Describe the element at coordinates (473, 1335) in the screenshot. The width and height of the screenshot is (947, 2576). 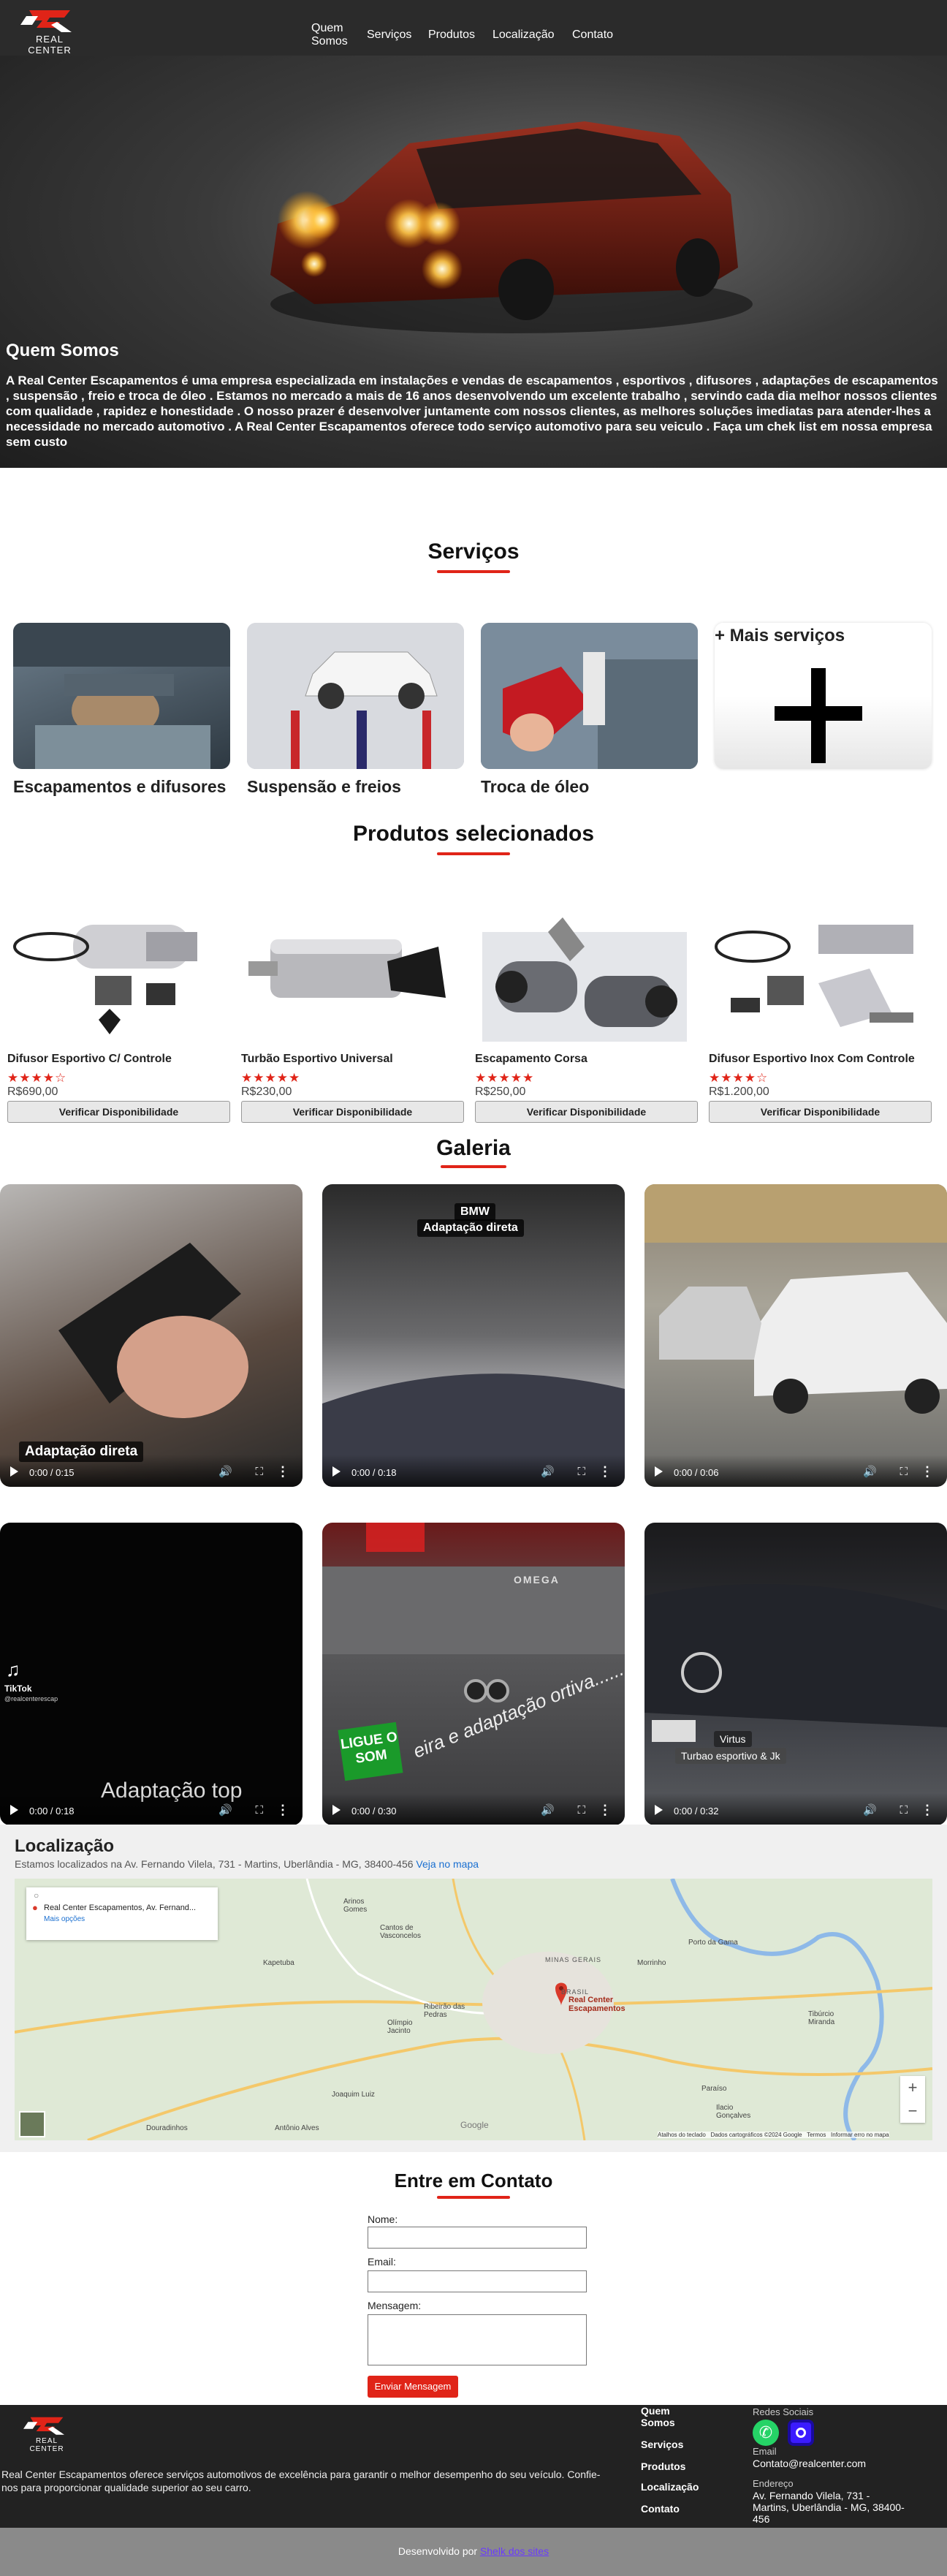
I see `gallery-video-2: BMW Adaptação direta 0:00 / 0:18 🔊 ⛶ ⋮` at that location.